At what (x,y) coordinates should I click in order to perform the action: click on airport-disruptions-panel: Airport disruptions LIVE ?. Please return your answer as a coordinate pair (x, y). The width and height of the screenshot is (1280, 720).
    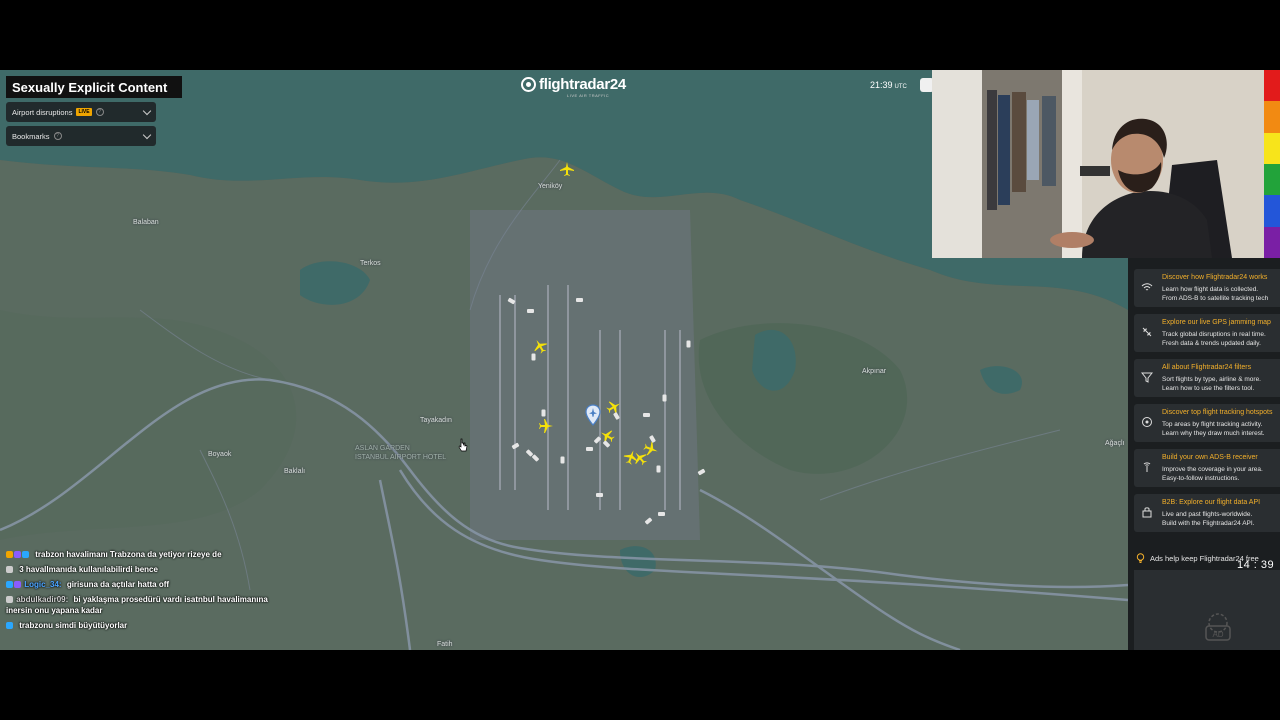
    Looking at the image, I should click on (81, 112).